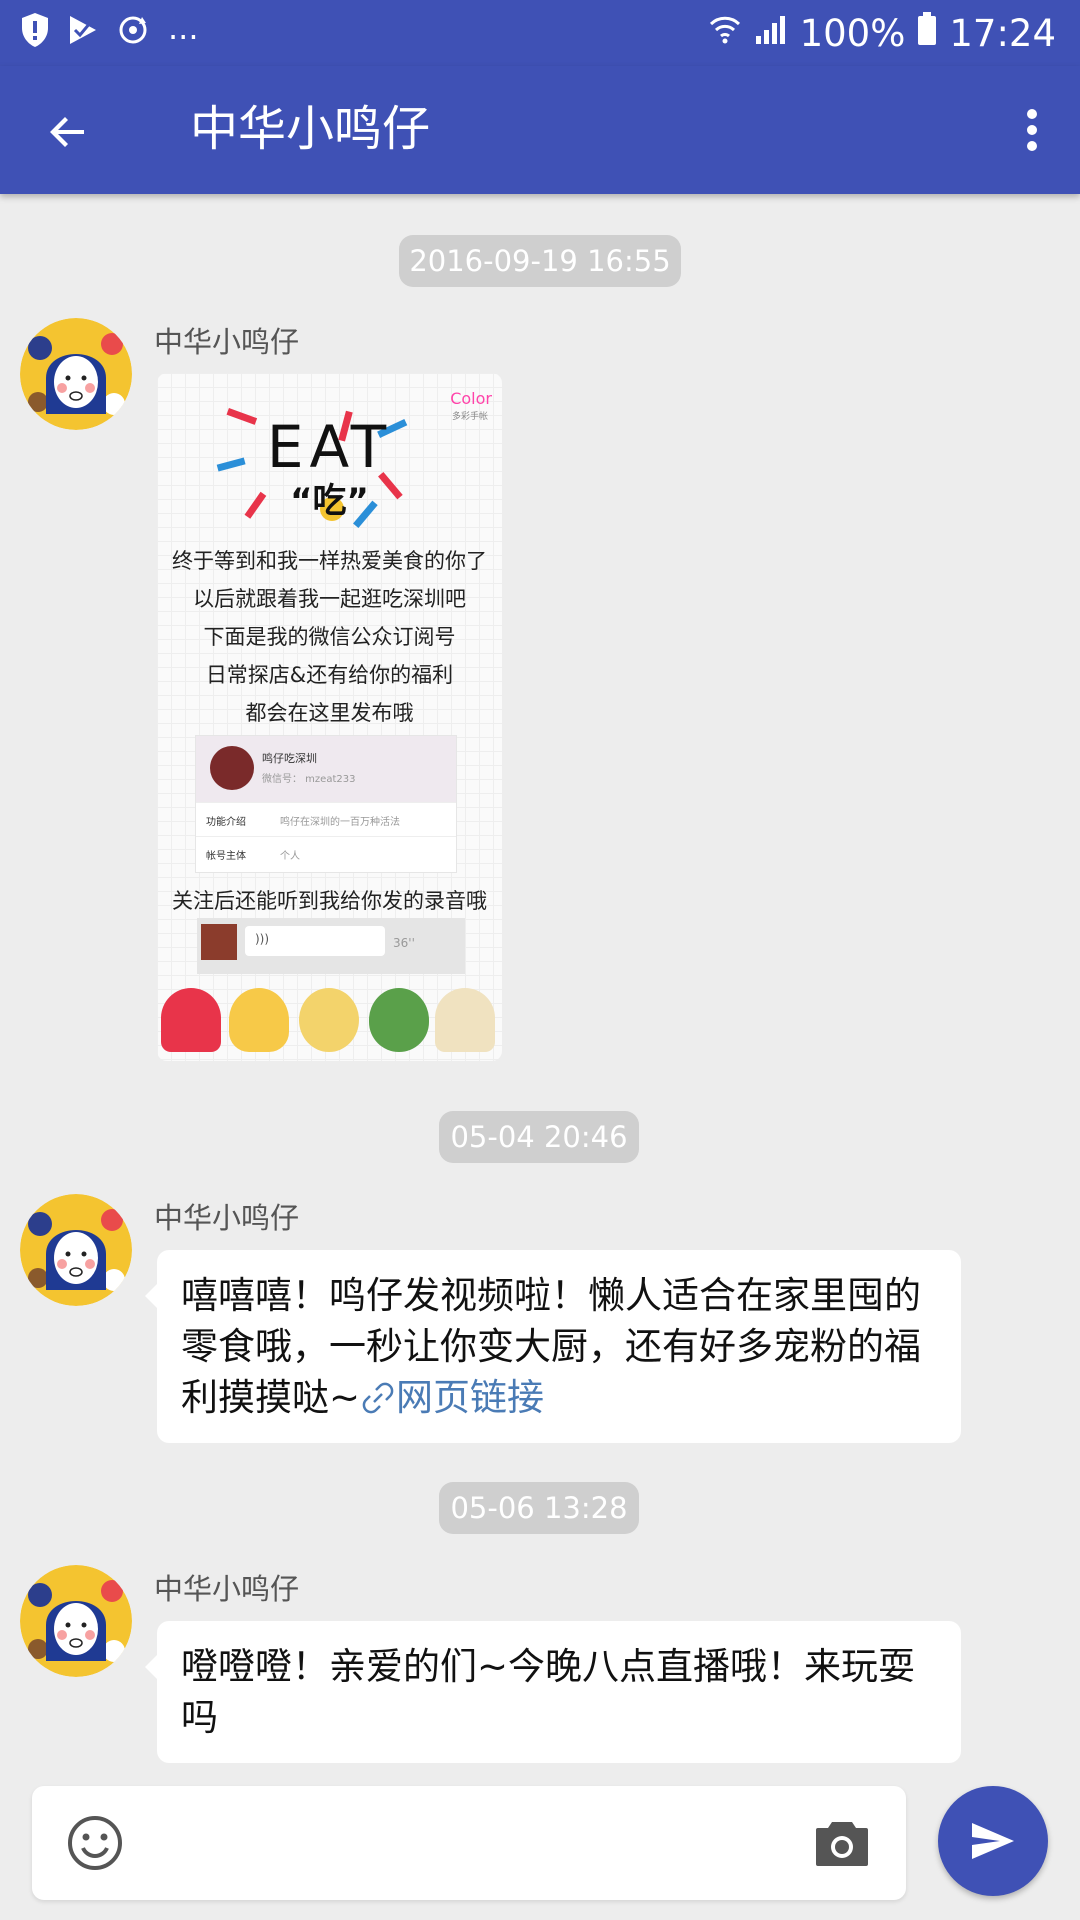 This screenshot has width=1080, height=1920. I want to click on play-check-icon, so click(83, 32).